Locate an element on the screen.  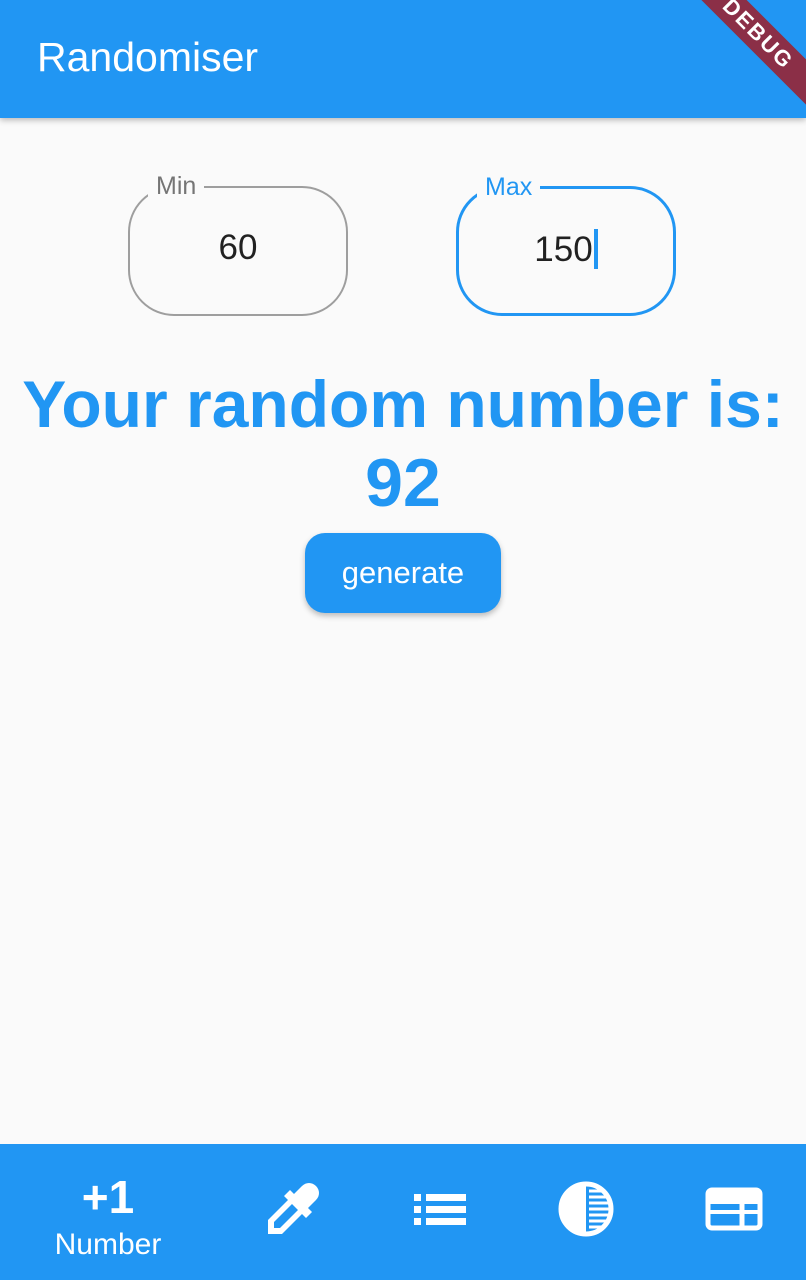
nav-item-number: +1 Number is located at coordinates (108, 1212).